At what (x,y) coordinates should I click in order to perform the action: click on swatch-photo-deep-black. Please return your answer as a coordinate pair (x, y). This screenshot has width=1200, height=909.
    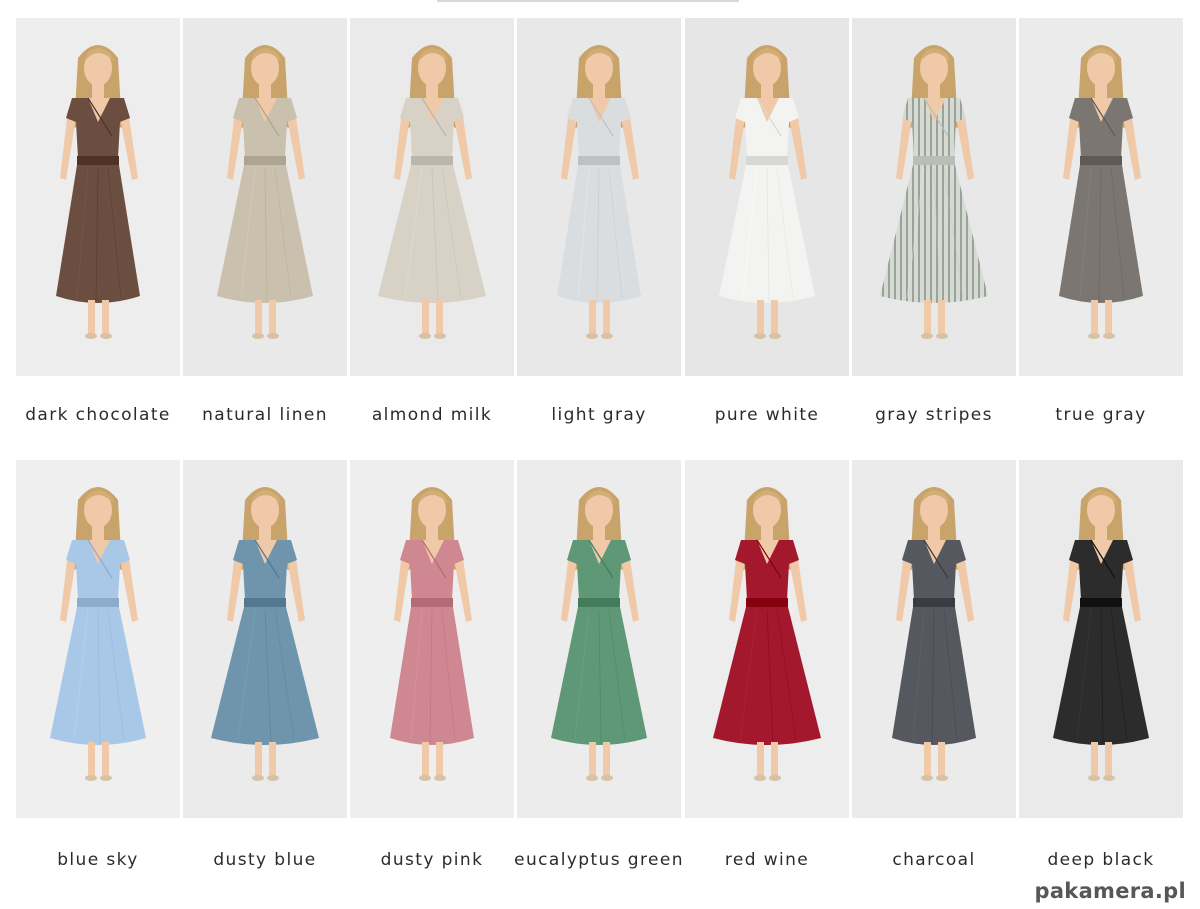
    Looking at the image, I should click on (1101, 639).